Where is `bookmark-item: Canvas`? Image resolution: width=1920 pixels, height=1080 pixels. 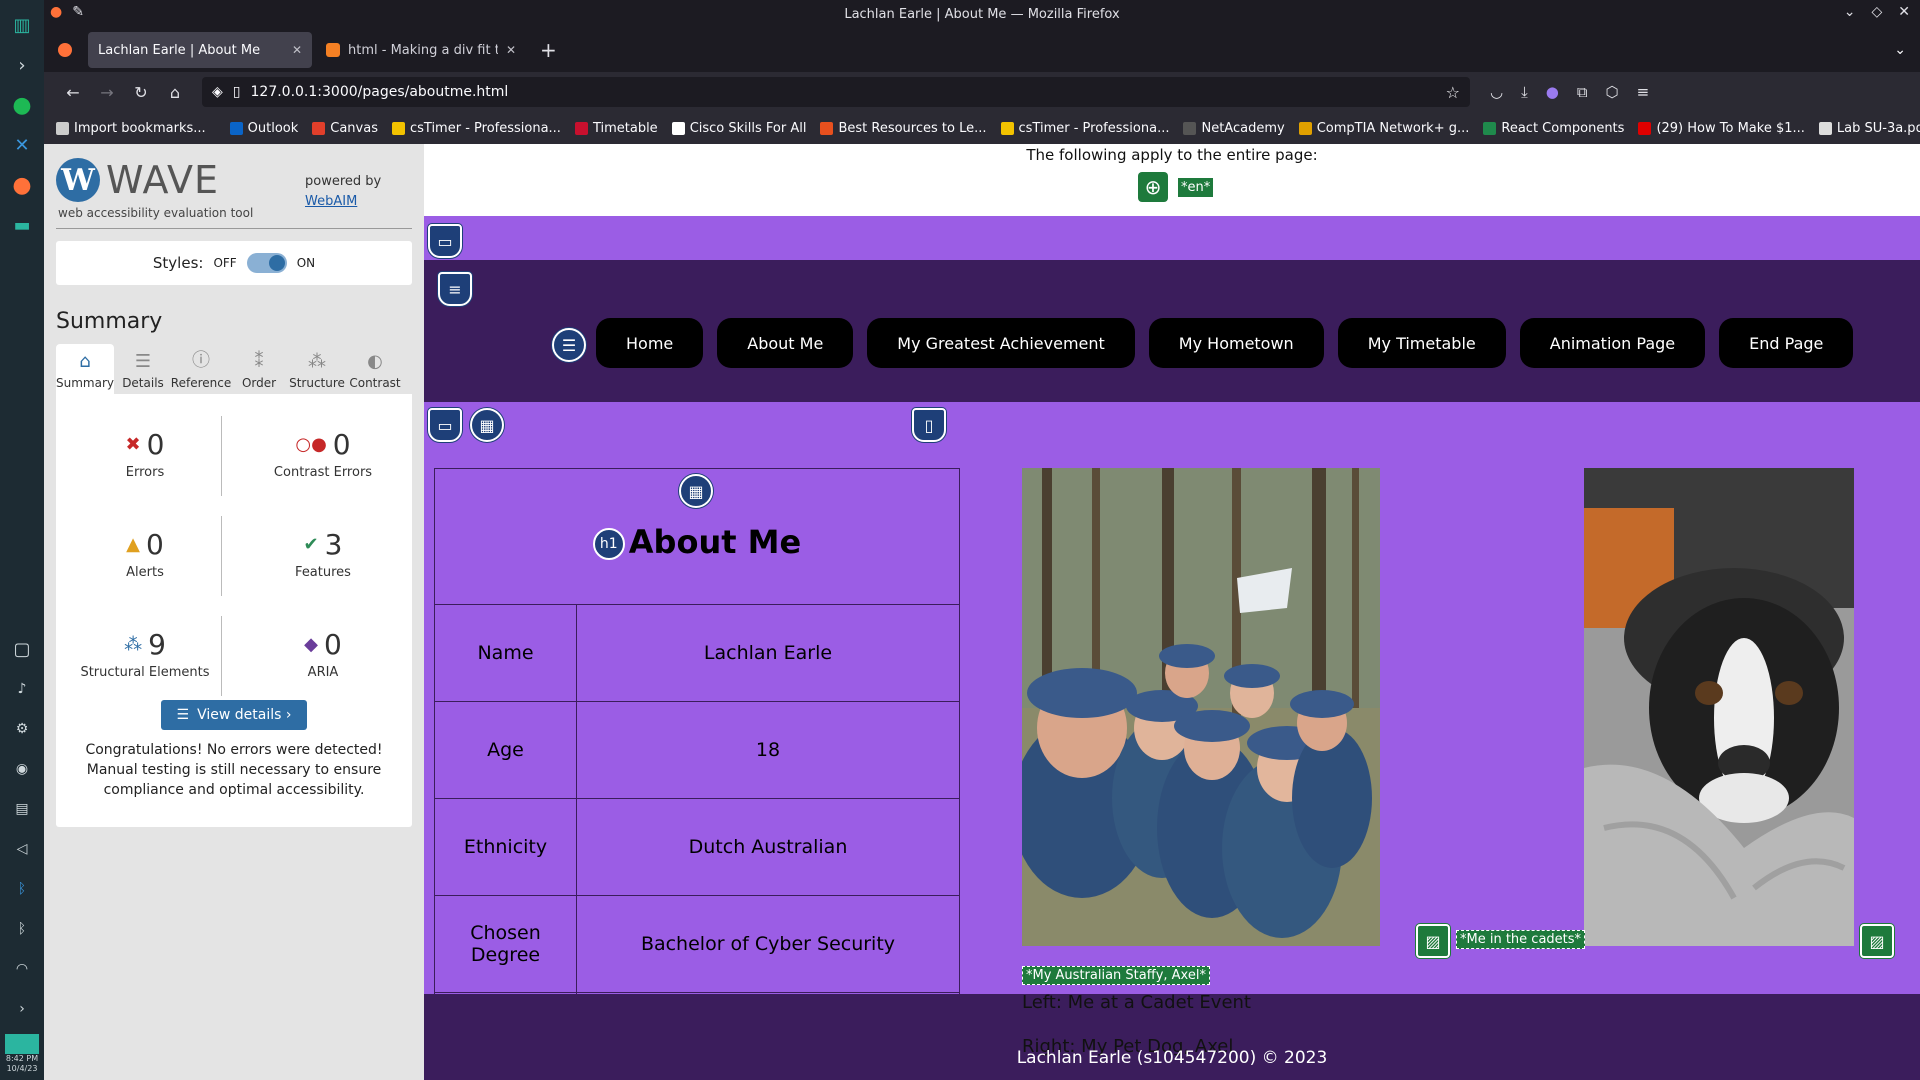 bookmark-item: Canvas is located at coordinates (345, 128).